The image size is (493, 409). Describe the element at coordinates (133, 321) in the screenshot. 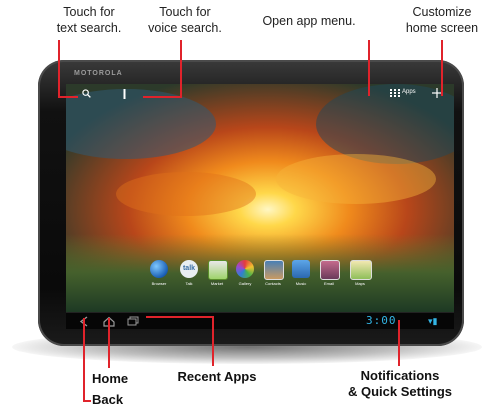

I see `recent-apps-icon` at that location.